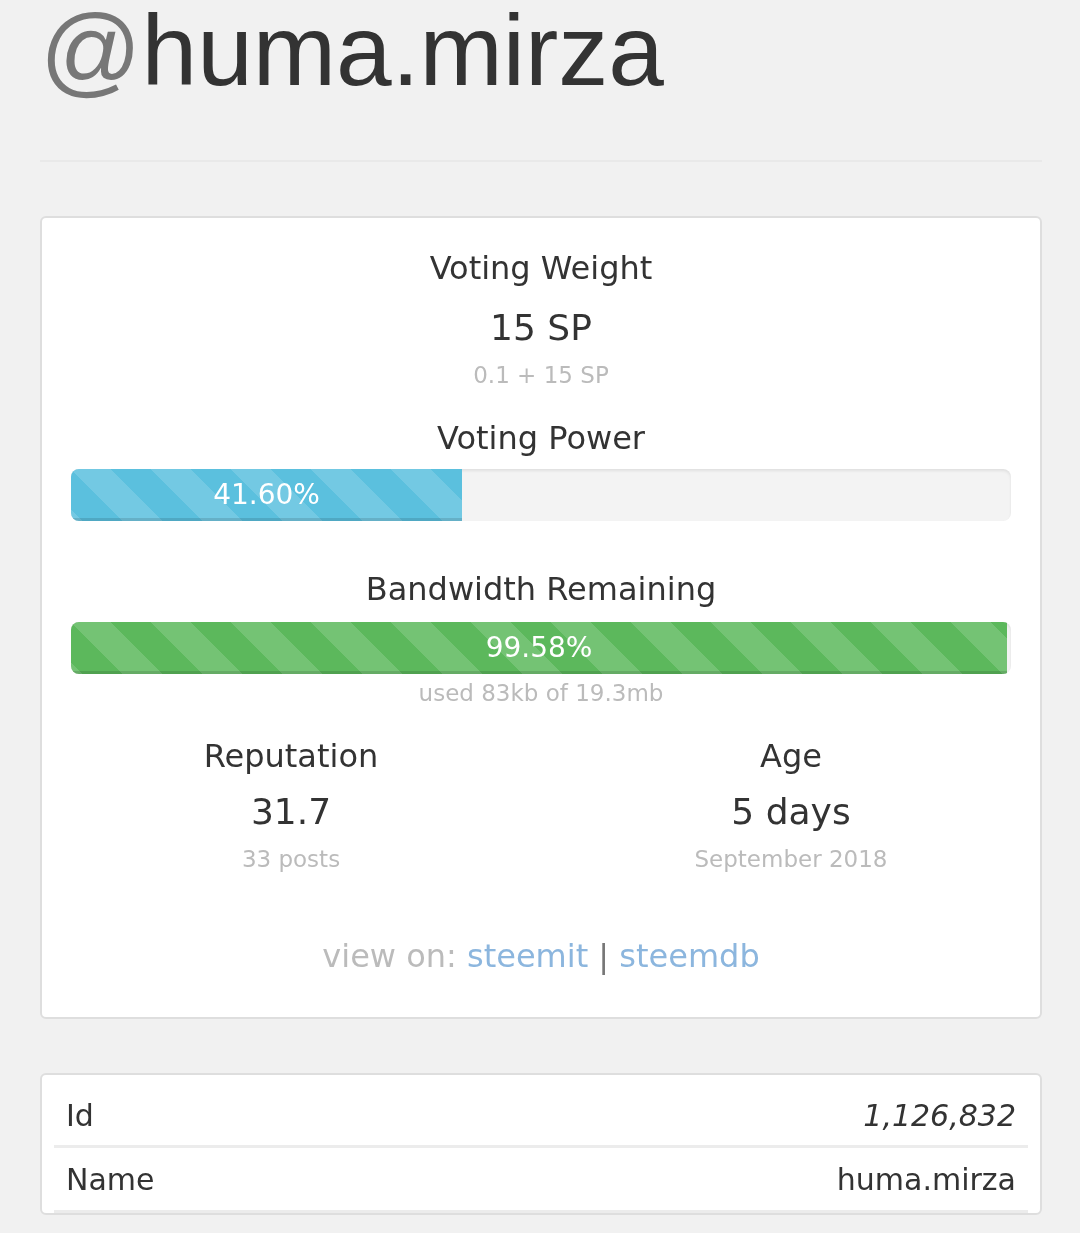 The height and width of the screenshot is (1233, 1080). I want to click on stat-detail: September 2018, so click(791, 859).